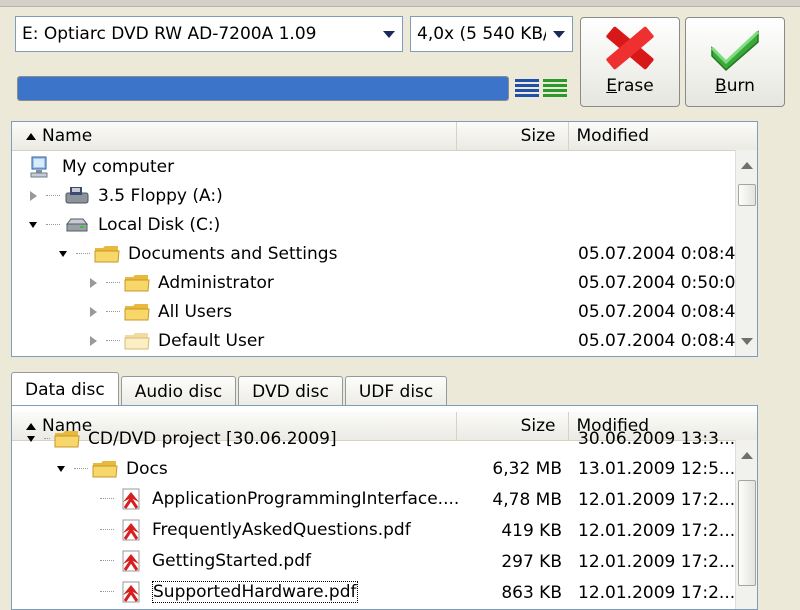 The height and width of the screenshot is (610, 800). What do you see at coordinates (527, 499) in the screenshot?
I see `tree-row-size: 4,78 MB` at bounding box center [527, 499].